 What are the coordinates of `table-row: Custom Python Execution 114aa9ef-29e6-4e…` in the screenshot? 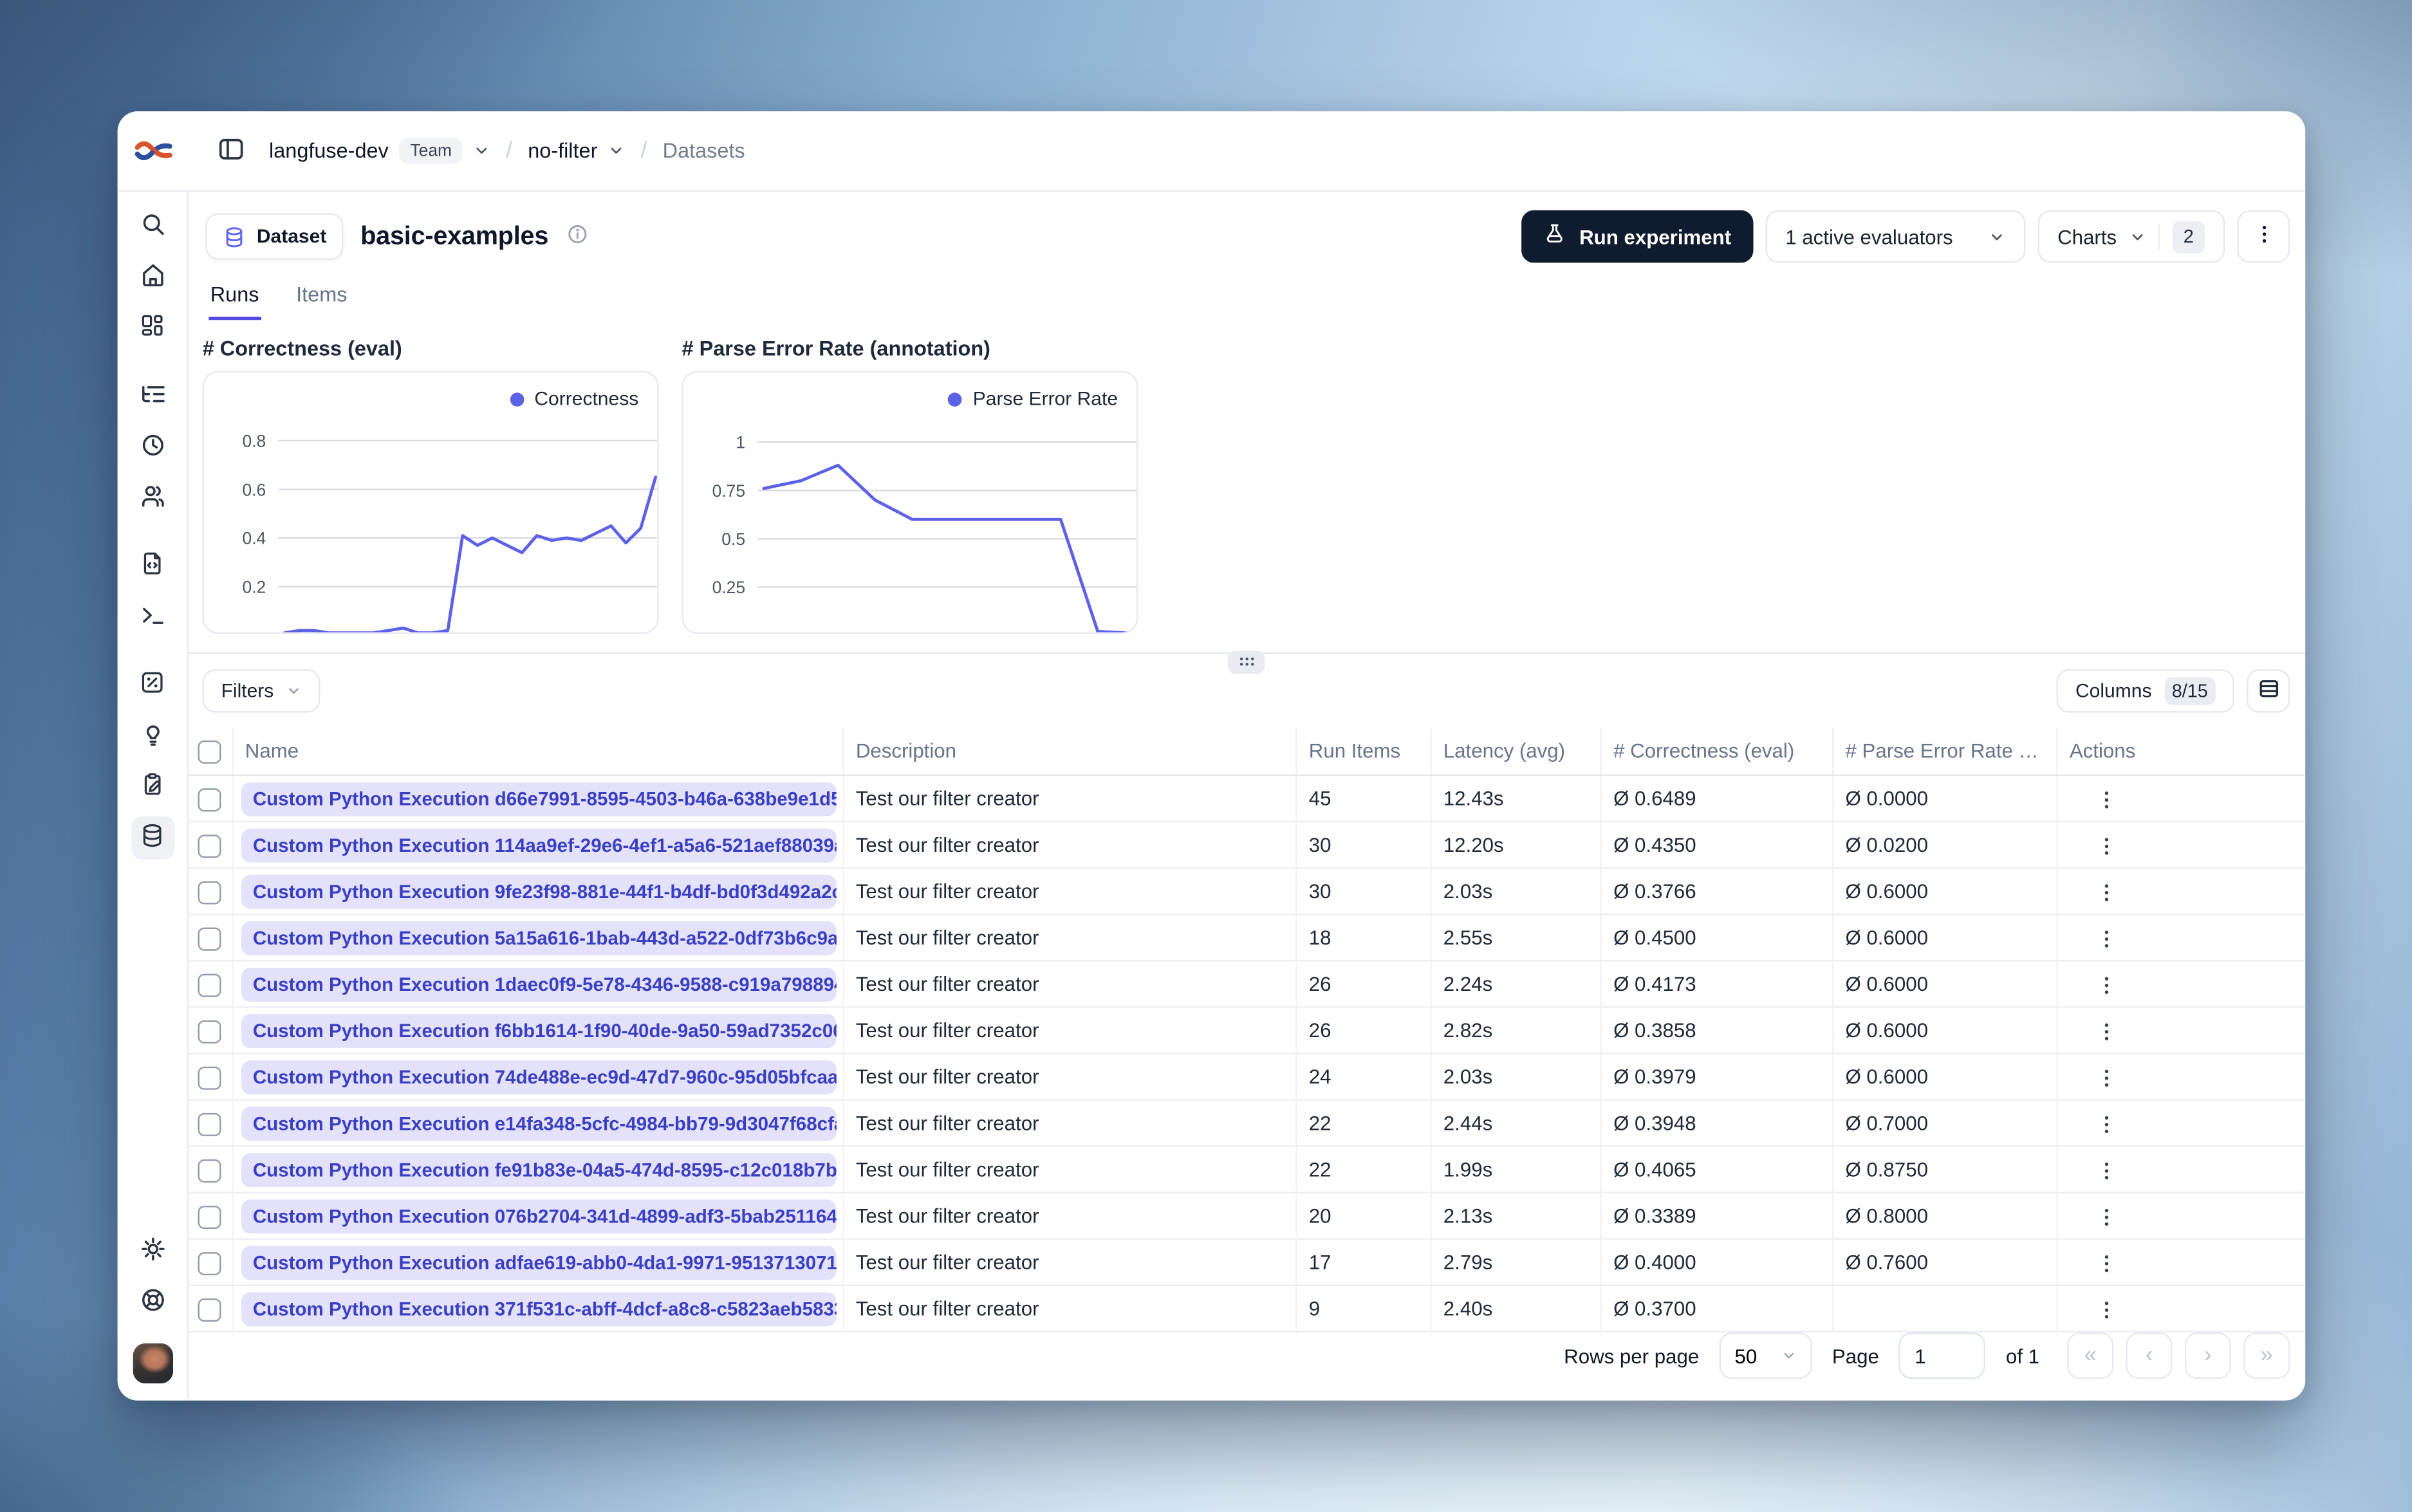 It's located at (1247, 845).